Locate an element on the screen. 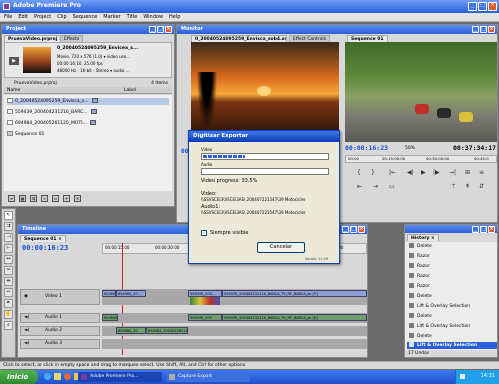  zoom-tool: ⌕ is located at coordinates (8, 325).